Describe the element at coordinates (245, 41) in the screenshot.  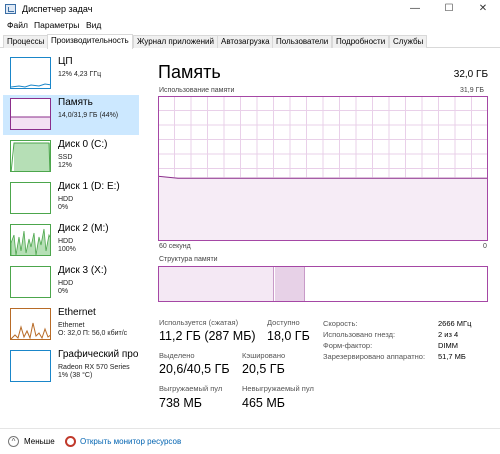
I see `tab-startup: Автозагрузка` at that location.